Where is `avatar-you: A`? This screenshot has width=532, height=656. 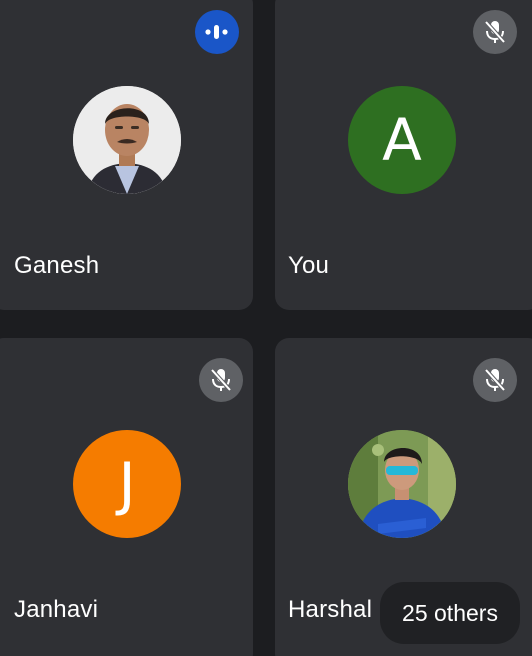 avatar-you: A is located at coordinates (402, 140).